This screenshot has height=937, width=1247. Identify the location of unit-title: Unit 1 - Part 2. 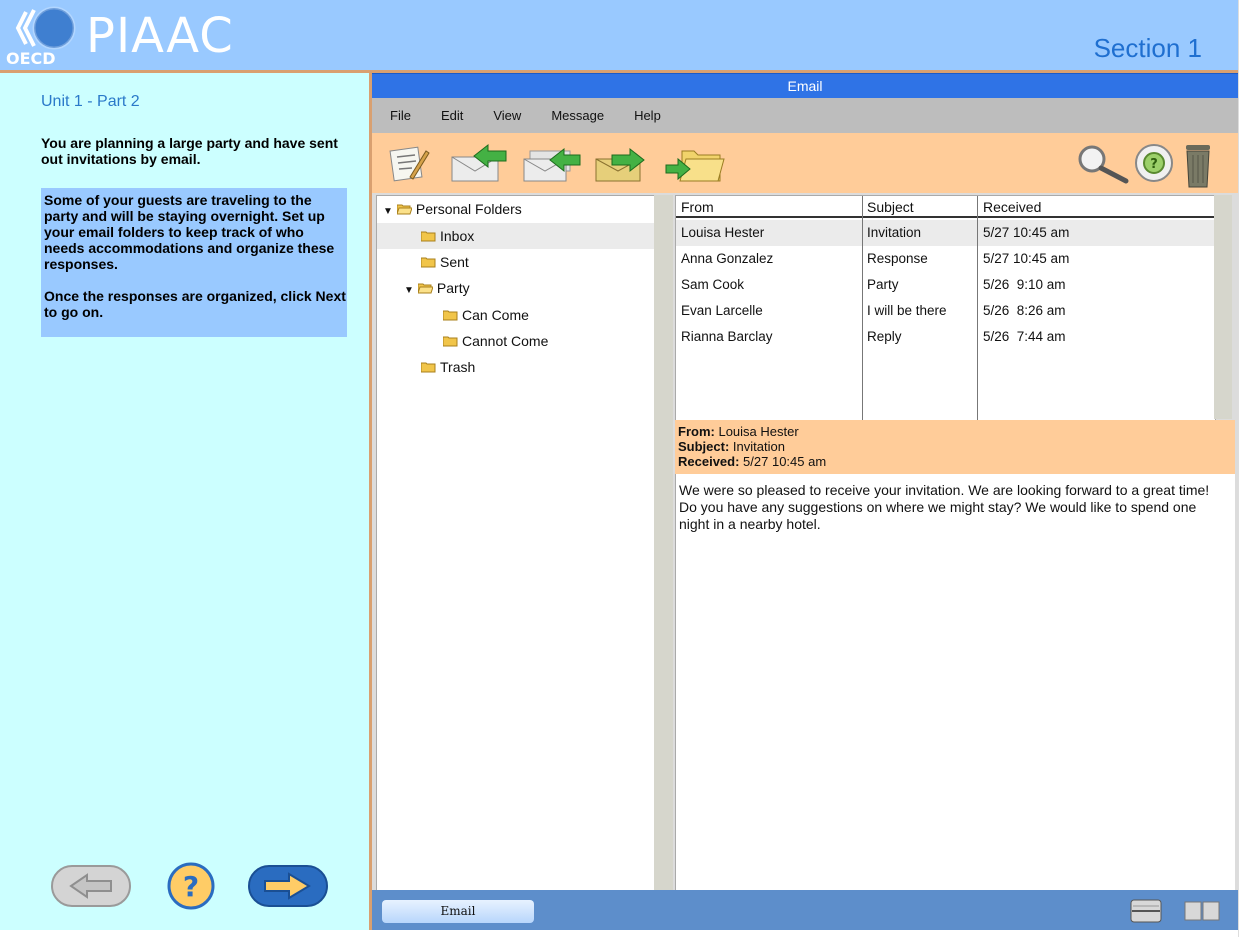
(90, 101).